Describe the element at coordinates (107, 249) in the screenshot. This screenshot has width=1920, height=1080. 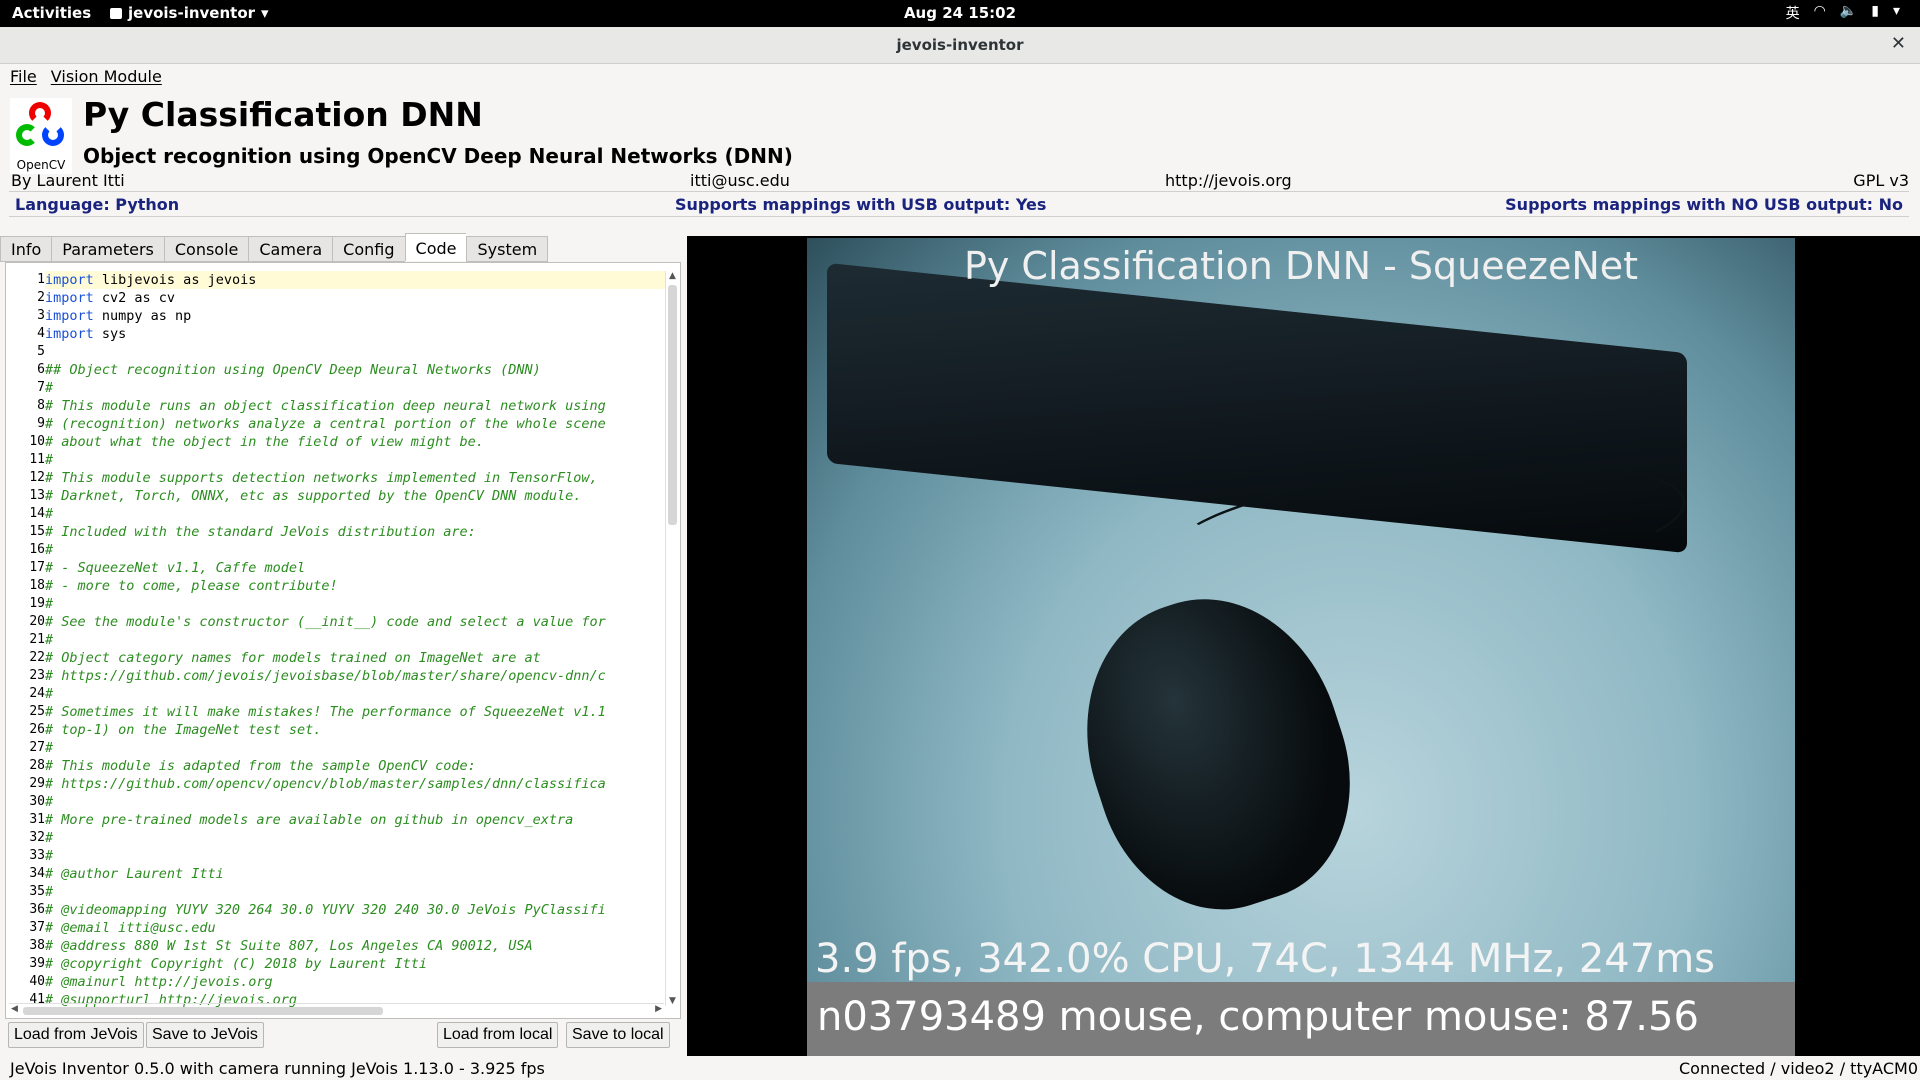
I see `tab-parameters: Parameters` at that location.